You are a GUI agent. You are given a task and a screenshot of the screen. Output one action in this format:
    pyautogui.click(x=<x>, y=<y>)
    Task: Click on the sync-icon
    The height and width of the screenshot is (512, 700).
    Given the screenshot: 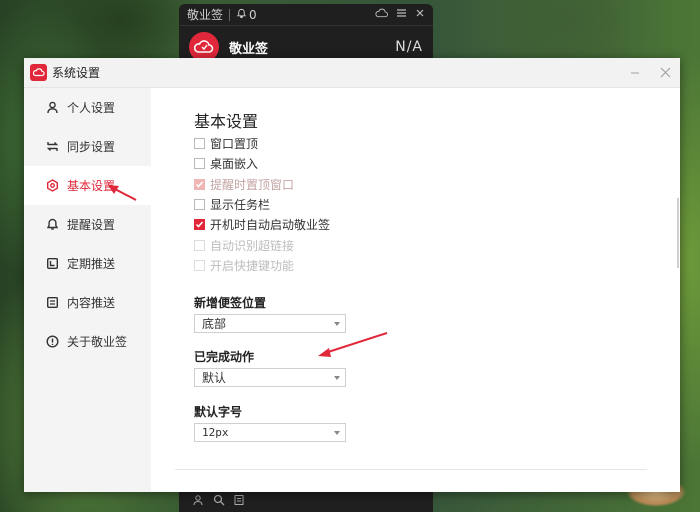 What is the action you would take?
    pyautogui.click(x=52, y=147)
    